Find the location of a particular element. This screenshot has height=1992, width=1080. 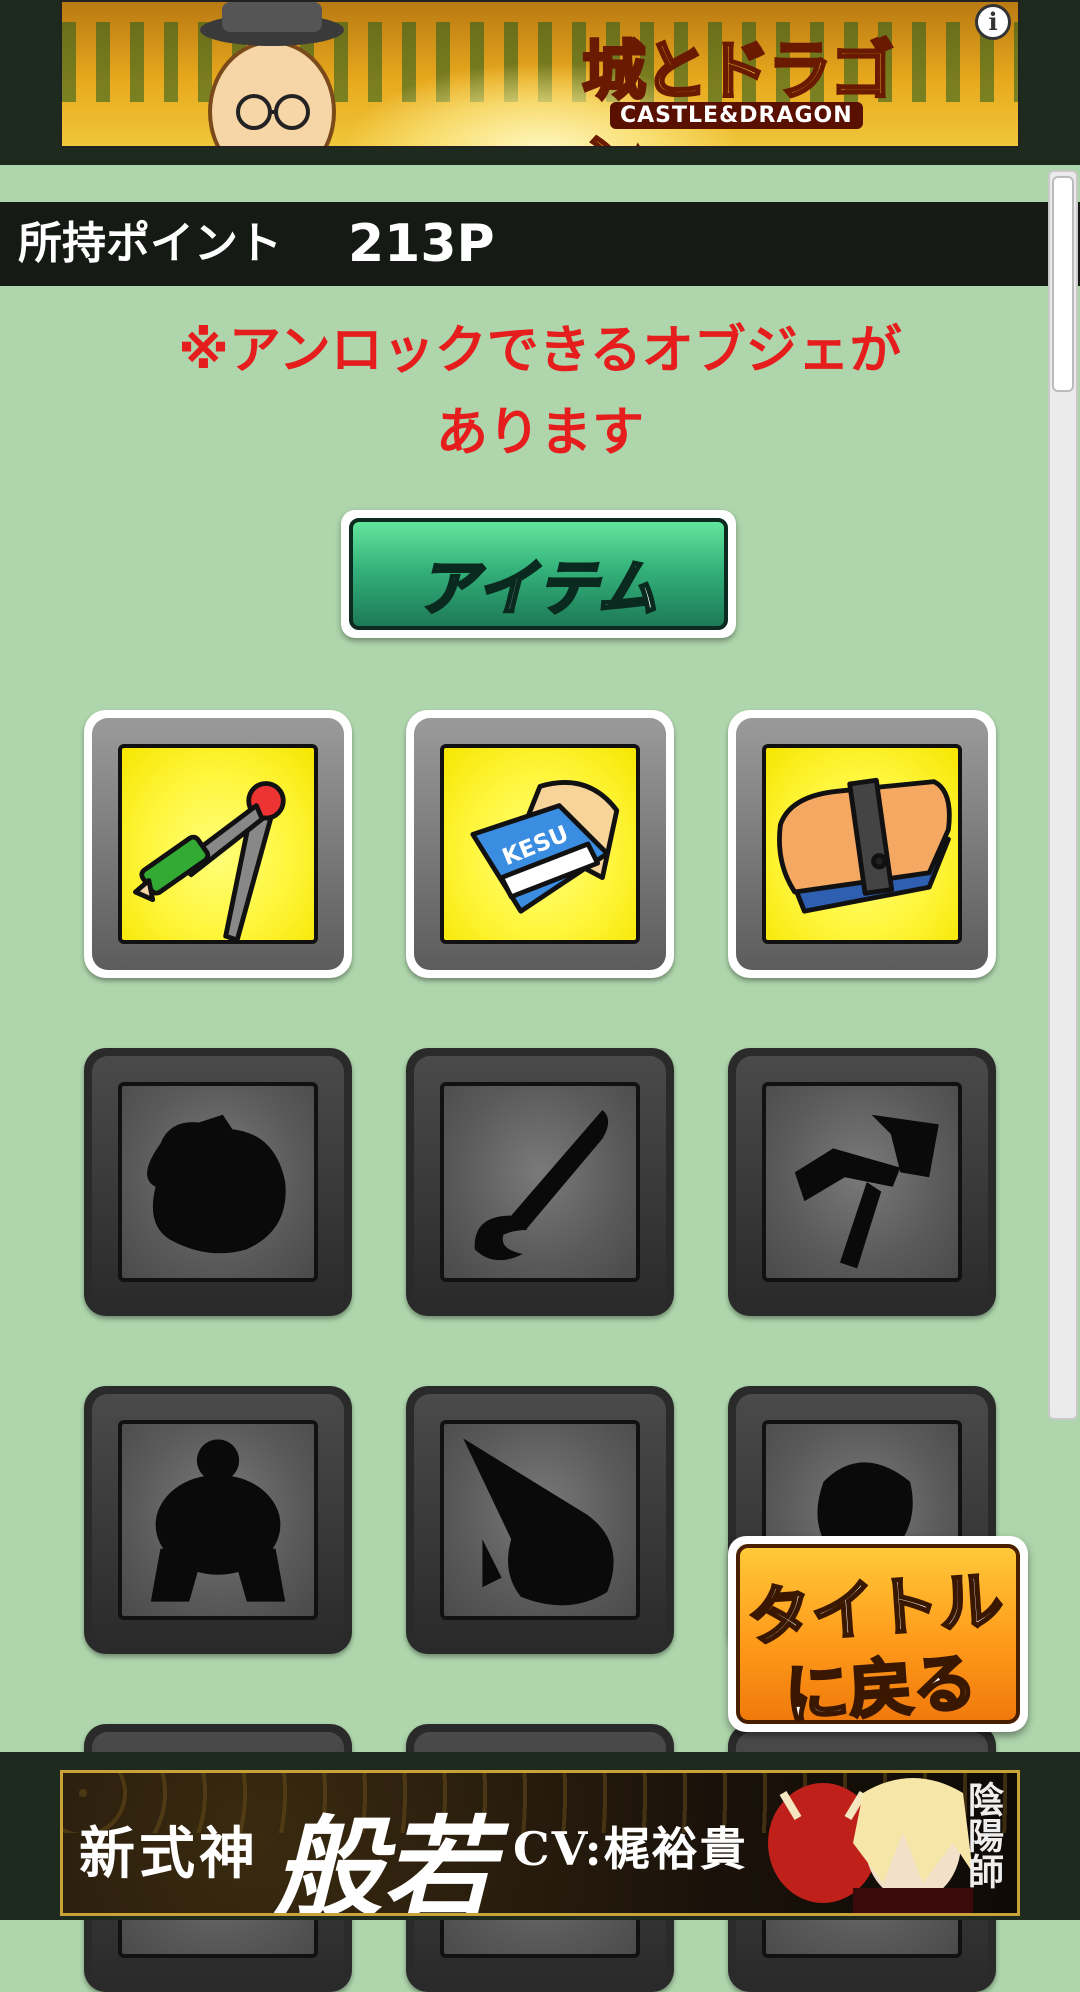

unlock-notice-line1: ※アンロックできるオブジェが is located at coordinates (540, 351).